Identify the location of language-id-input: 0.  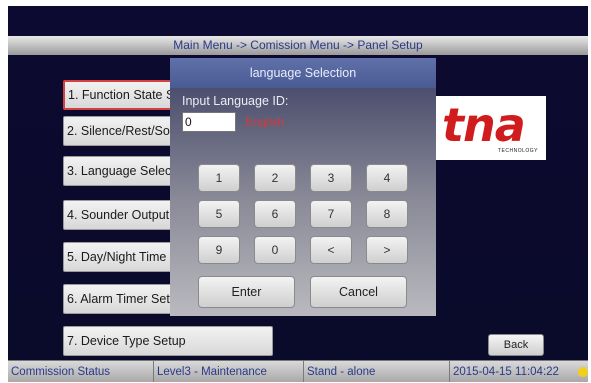
(209, 122).